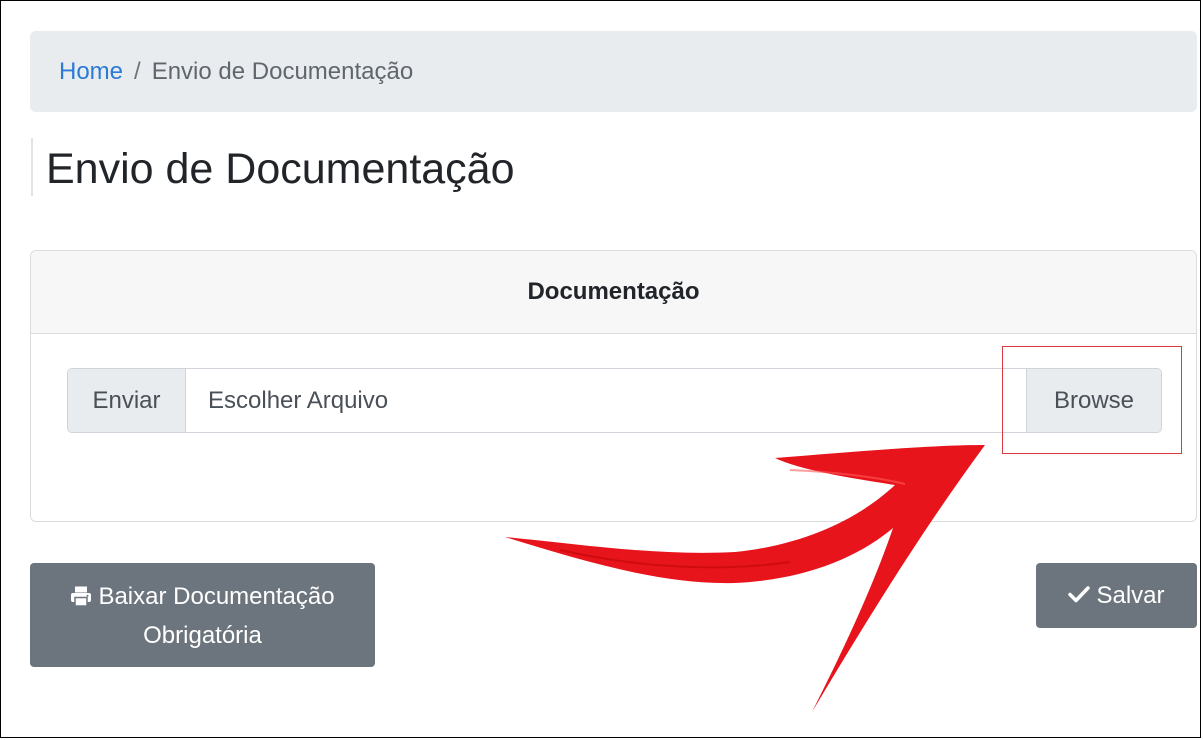  Describe the element at coordinates (1079, 596) in the screenshot. I see `check-icon` at that location.